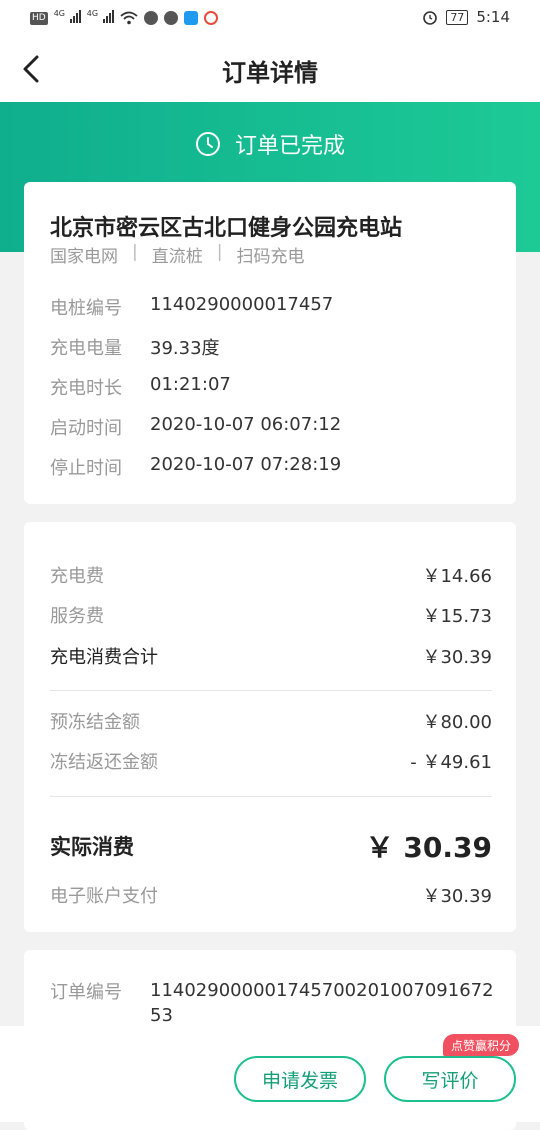 This screenshot has width=540, height=1130. Describe the element at coordinates (270, 18) in the screenshot. I see `status-bar: HD 4G 4G 77 5:14` at that location.